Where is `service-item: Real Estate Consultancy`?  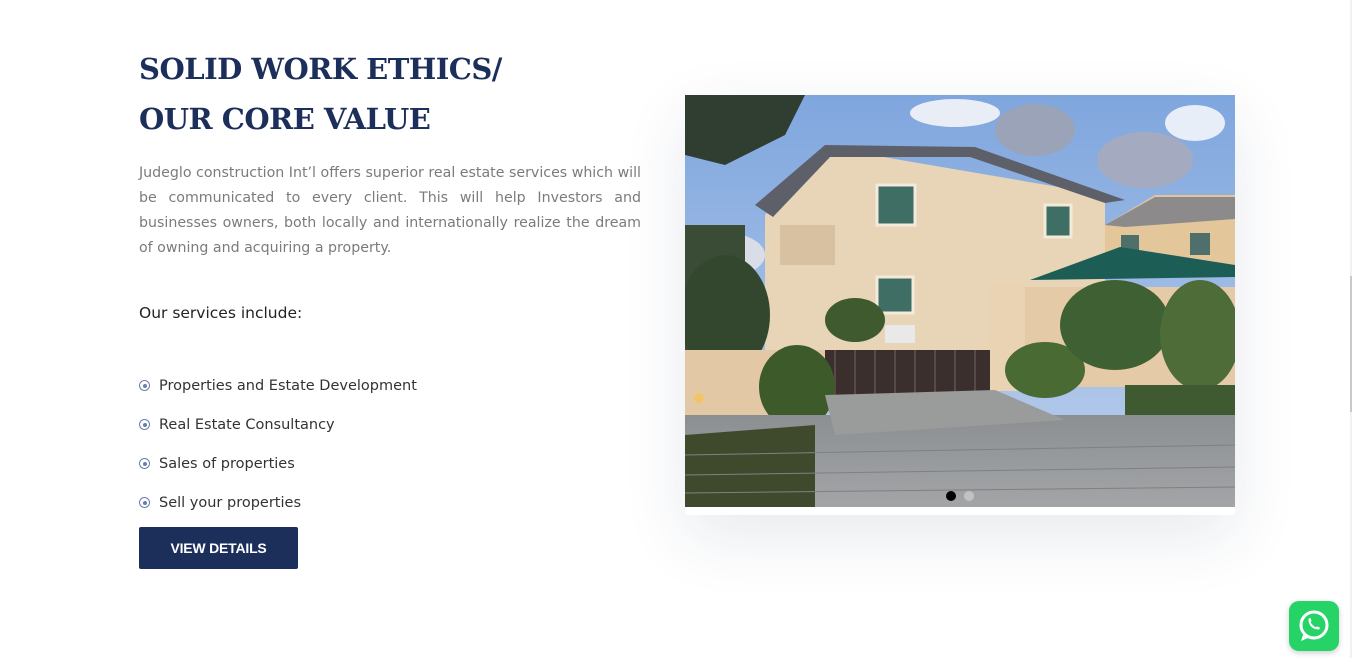
service-item: Real Estate Consultancy is located at coordinates (278, 424).